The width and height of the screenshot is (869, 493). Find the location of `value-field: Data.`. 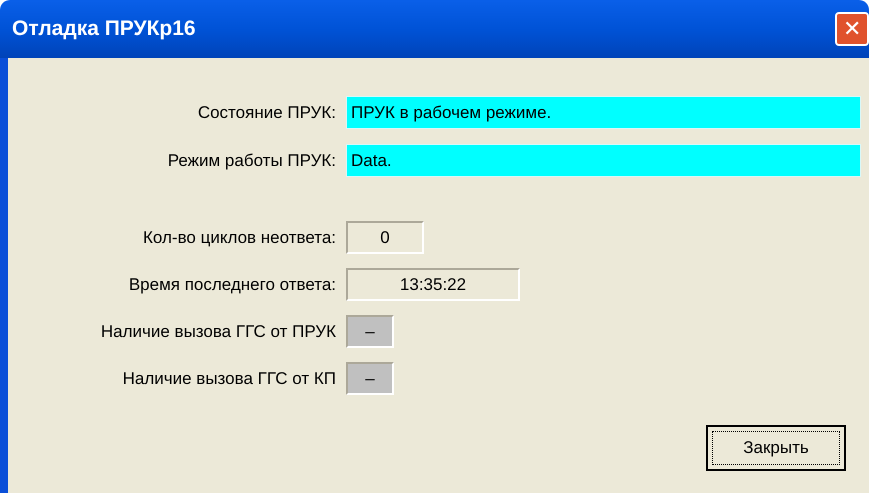

value-field: Data. is located at coordinates (603, 160).